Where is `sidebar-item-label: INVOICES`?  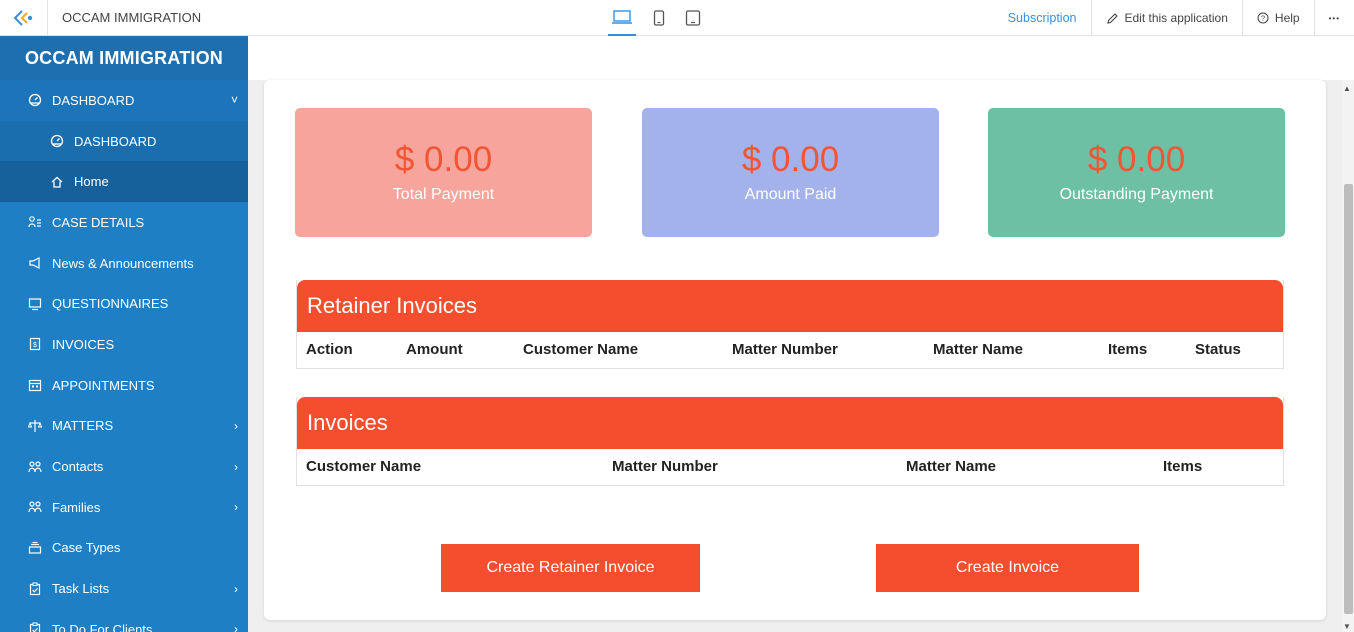 sidebar-item-label: INVOICES is located at coordinates (83, 344).